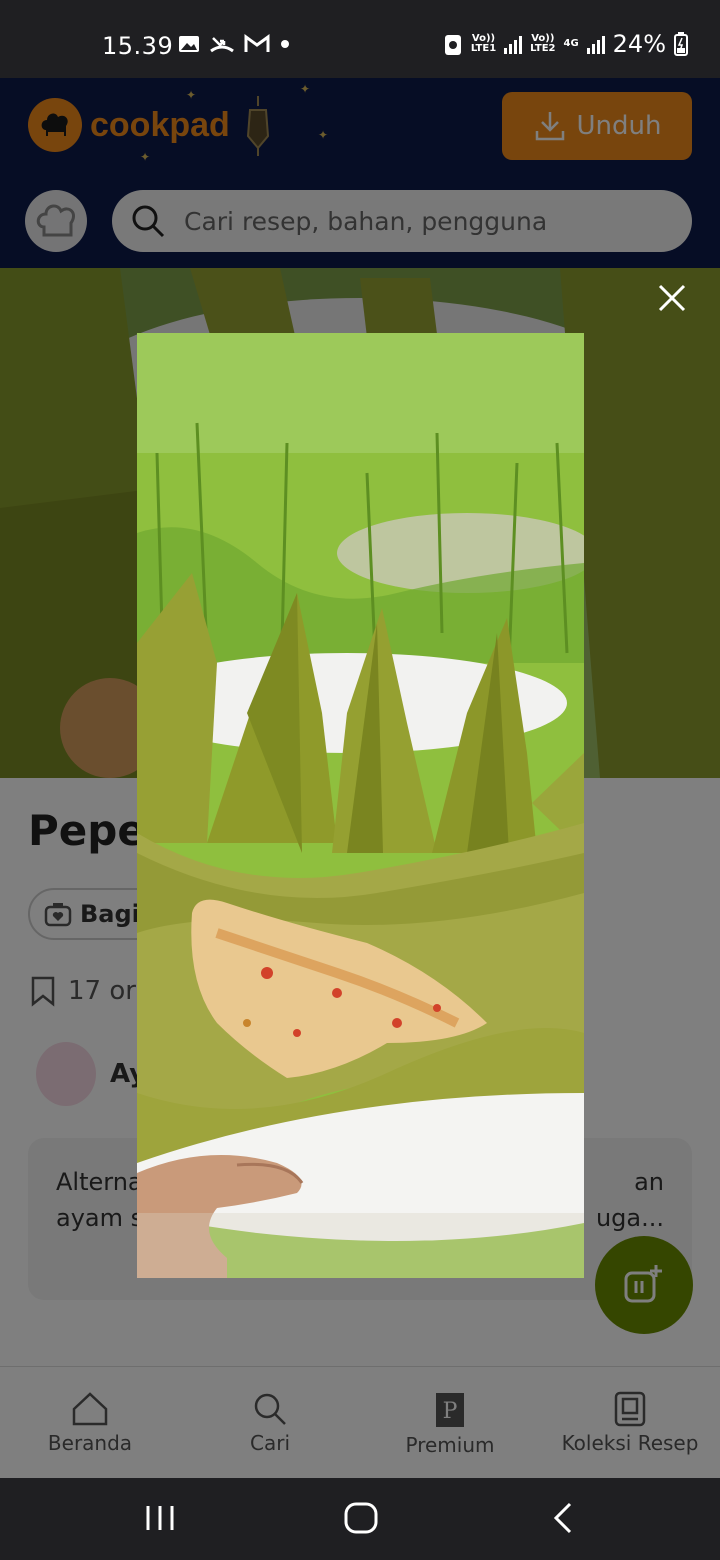 The image size is (720, 1560). I want to click on sim1-label: Vo)) LTE1, so click(483, 43).